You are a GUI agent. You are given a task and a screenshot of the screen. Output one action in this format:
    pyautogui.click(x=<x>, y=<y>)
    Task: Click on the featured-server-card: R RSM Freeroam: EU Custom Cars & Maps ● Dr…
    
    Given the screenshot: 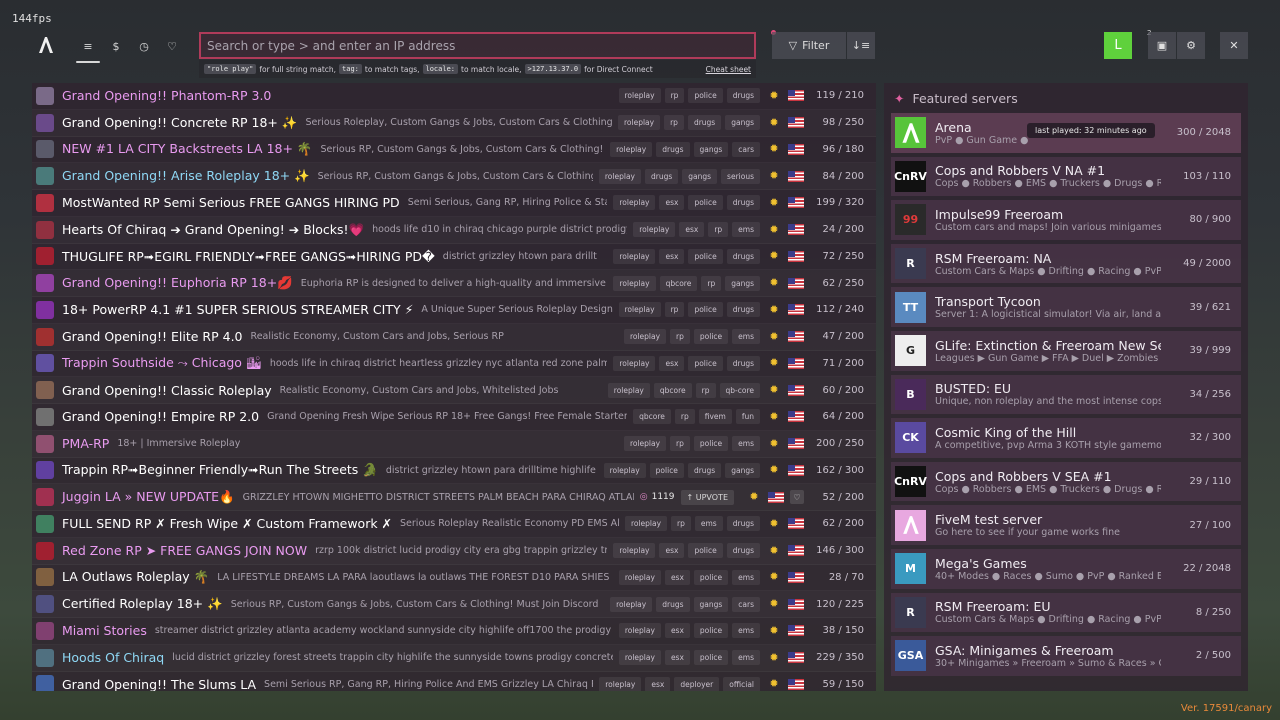 What is the action you would take?
    pyautogui.click(x=1066, y=612)
    